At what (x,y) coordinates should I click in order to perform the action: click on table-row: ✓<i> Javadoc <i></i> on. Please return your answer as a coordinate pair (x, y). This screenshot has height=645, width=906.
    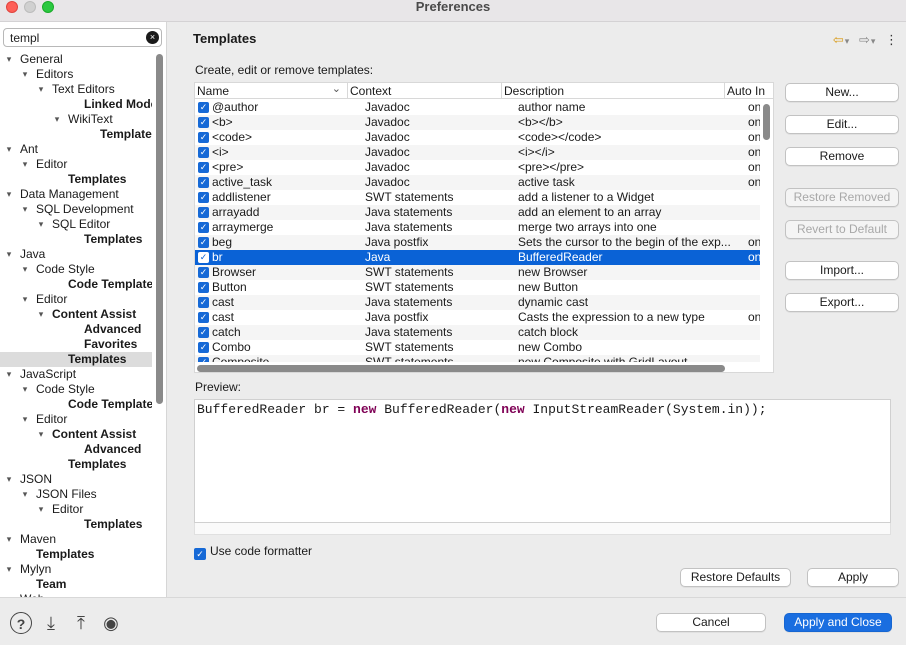
    Looking at the image, I should click on (477, 152).